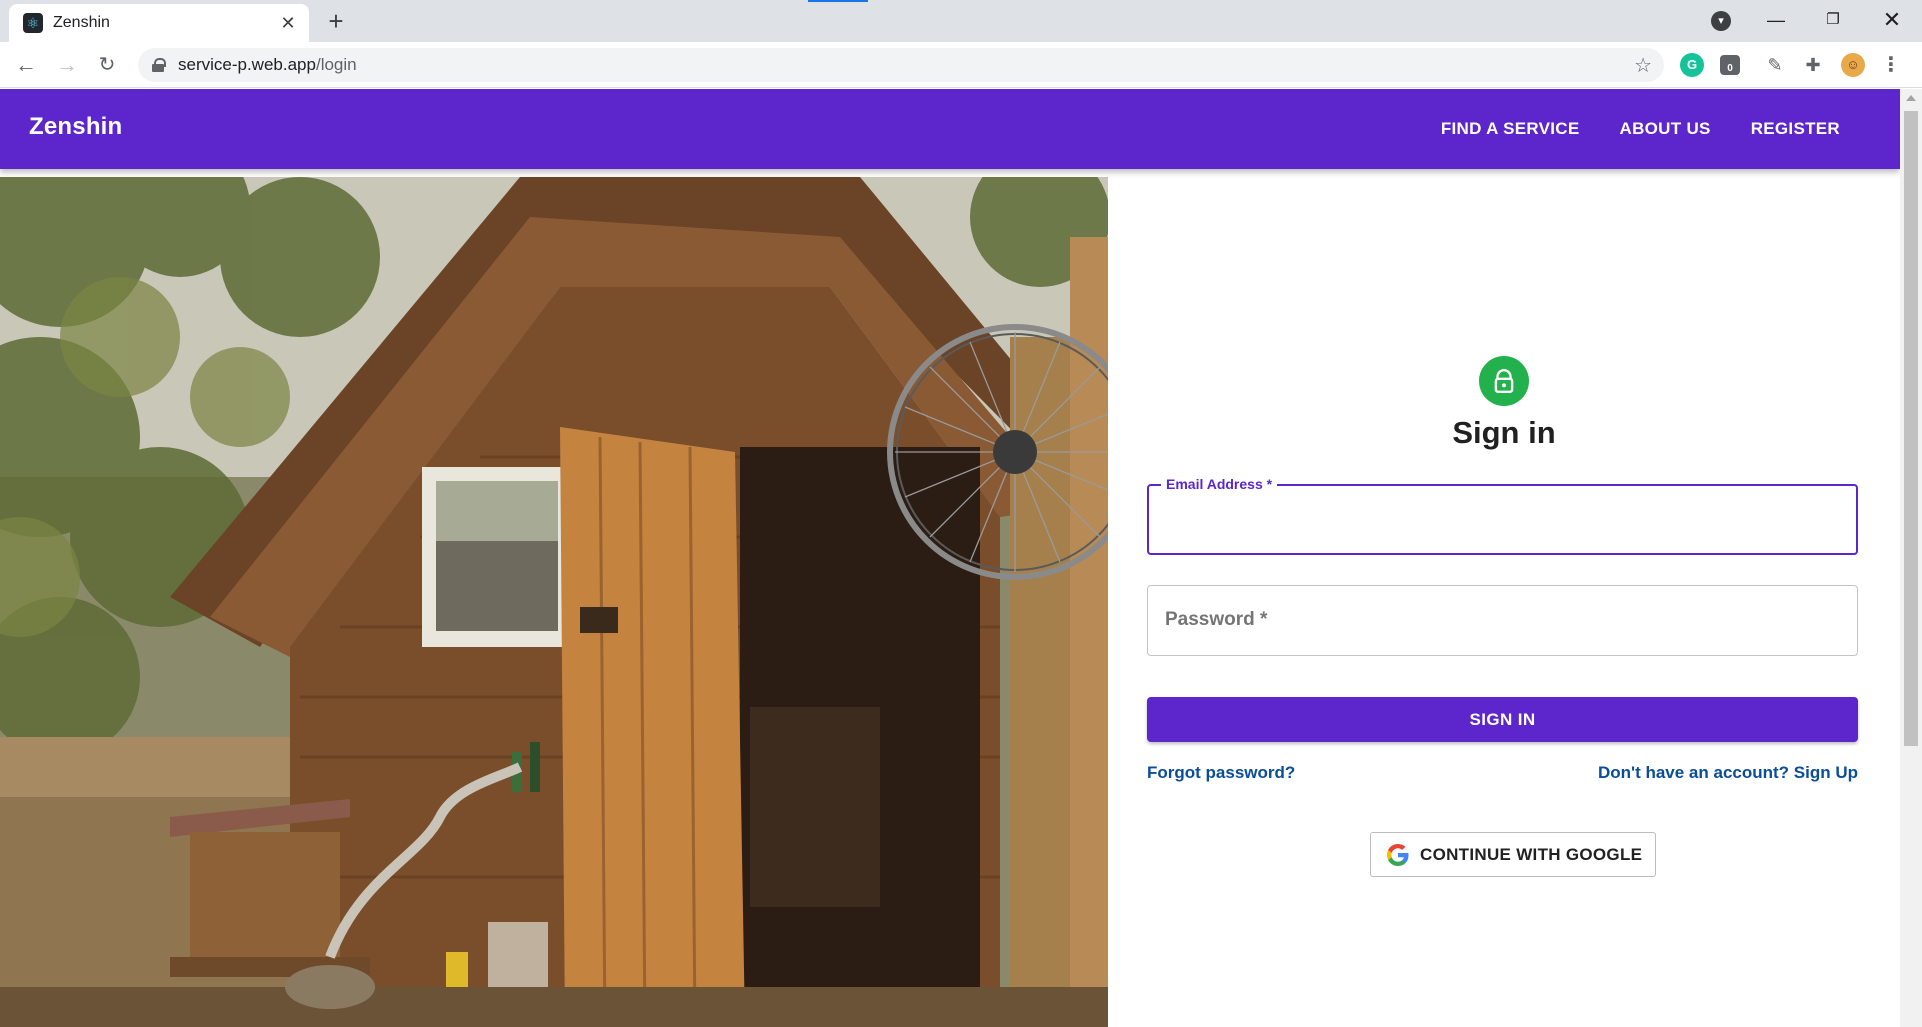  Describe the element at coordinates (1891, 65) in the screenshot. I see `menu-icon: ⋮` at that location.